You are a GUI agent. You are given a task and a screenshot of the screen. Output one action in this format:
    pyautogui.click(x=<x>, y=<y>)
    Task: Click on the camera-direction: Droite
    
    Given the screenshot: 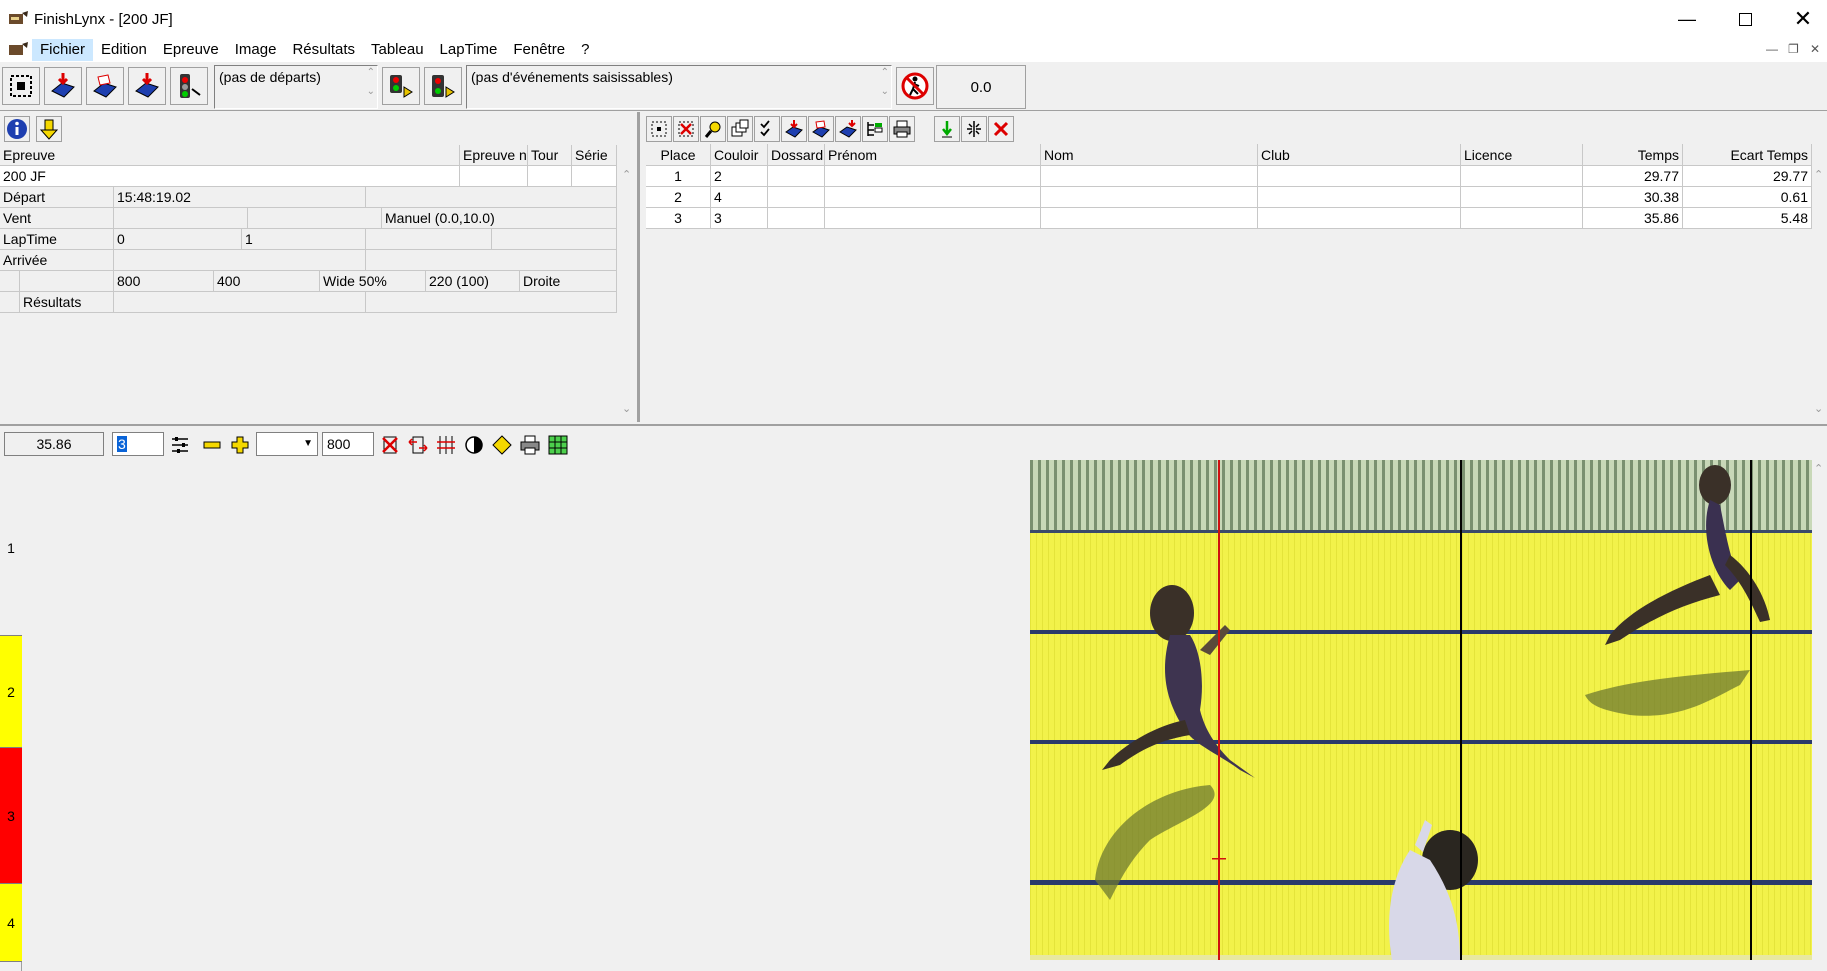 What is the action you would take?
    pyautogui.click(x=568, y=281)
    